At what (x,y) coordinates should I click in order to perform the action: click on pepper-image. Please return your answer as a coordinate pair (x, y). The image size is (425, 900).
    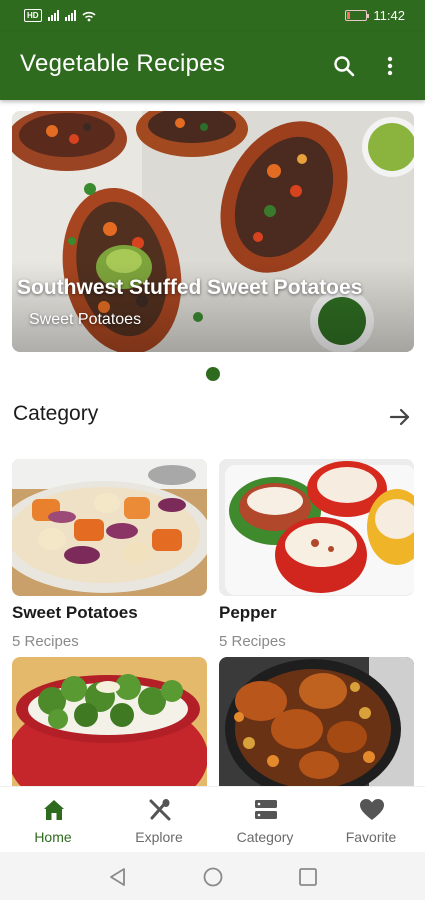
    Looking at the image, I should click on (316, 527).